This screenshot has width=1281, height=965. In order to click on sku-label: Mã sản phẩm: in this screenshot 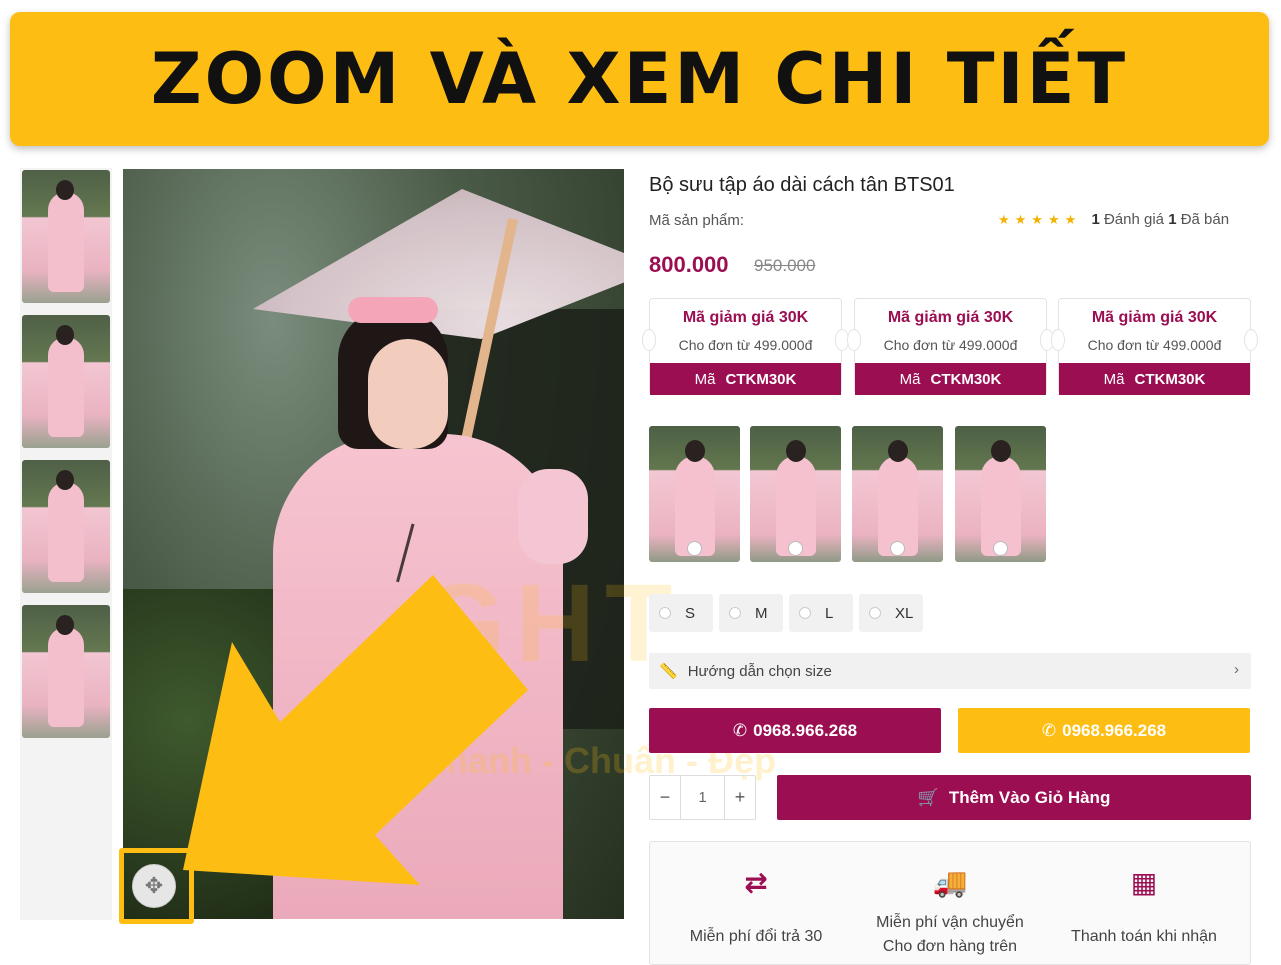, I will do `click(697, 220)`.